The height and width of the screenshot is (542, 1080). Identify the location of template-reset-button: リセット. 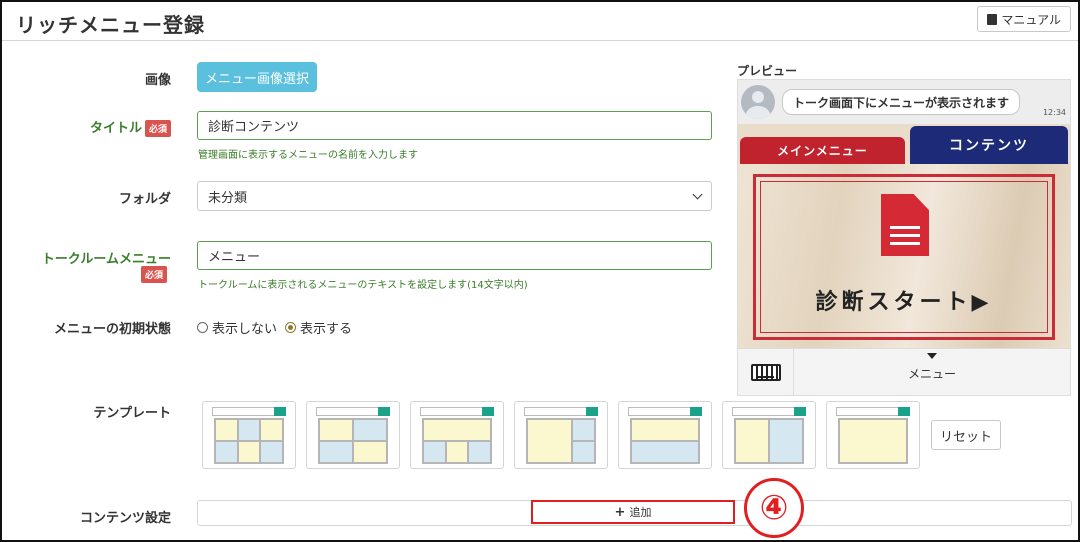
(966, 435).